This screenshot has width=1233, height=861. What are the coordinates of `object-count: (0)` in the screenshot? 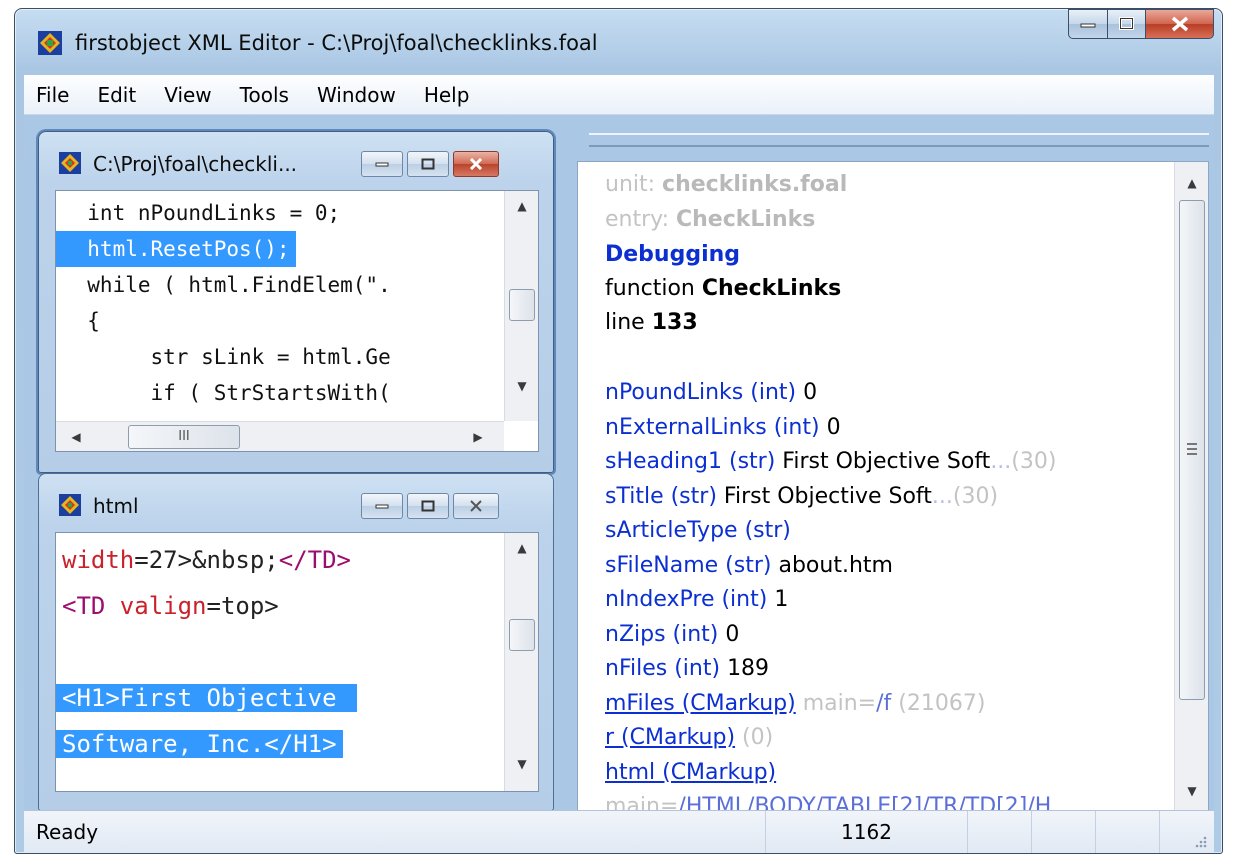 It's located at (758, 737).